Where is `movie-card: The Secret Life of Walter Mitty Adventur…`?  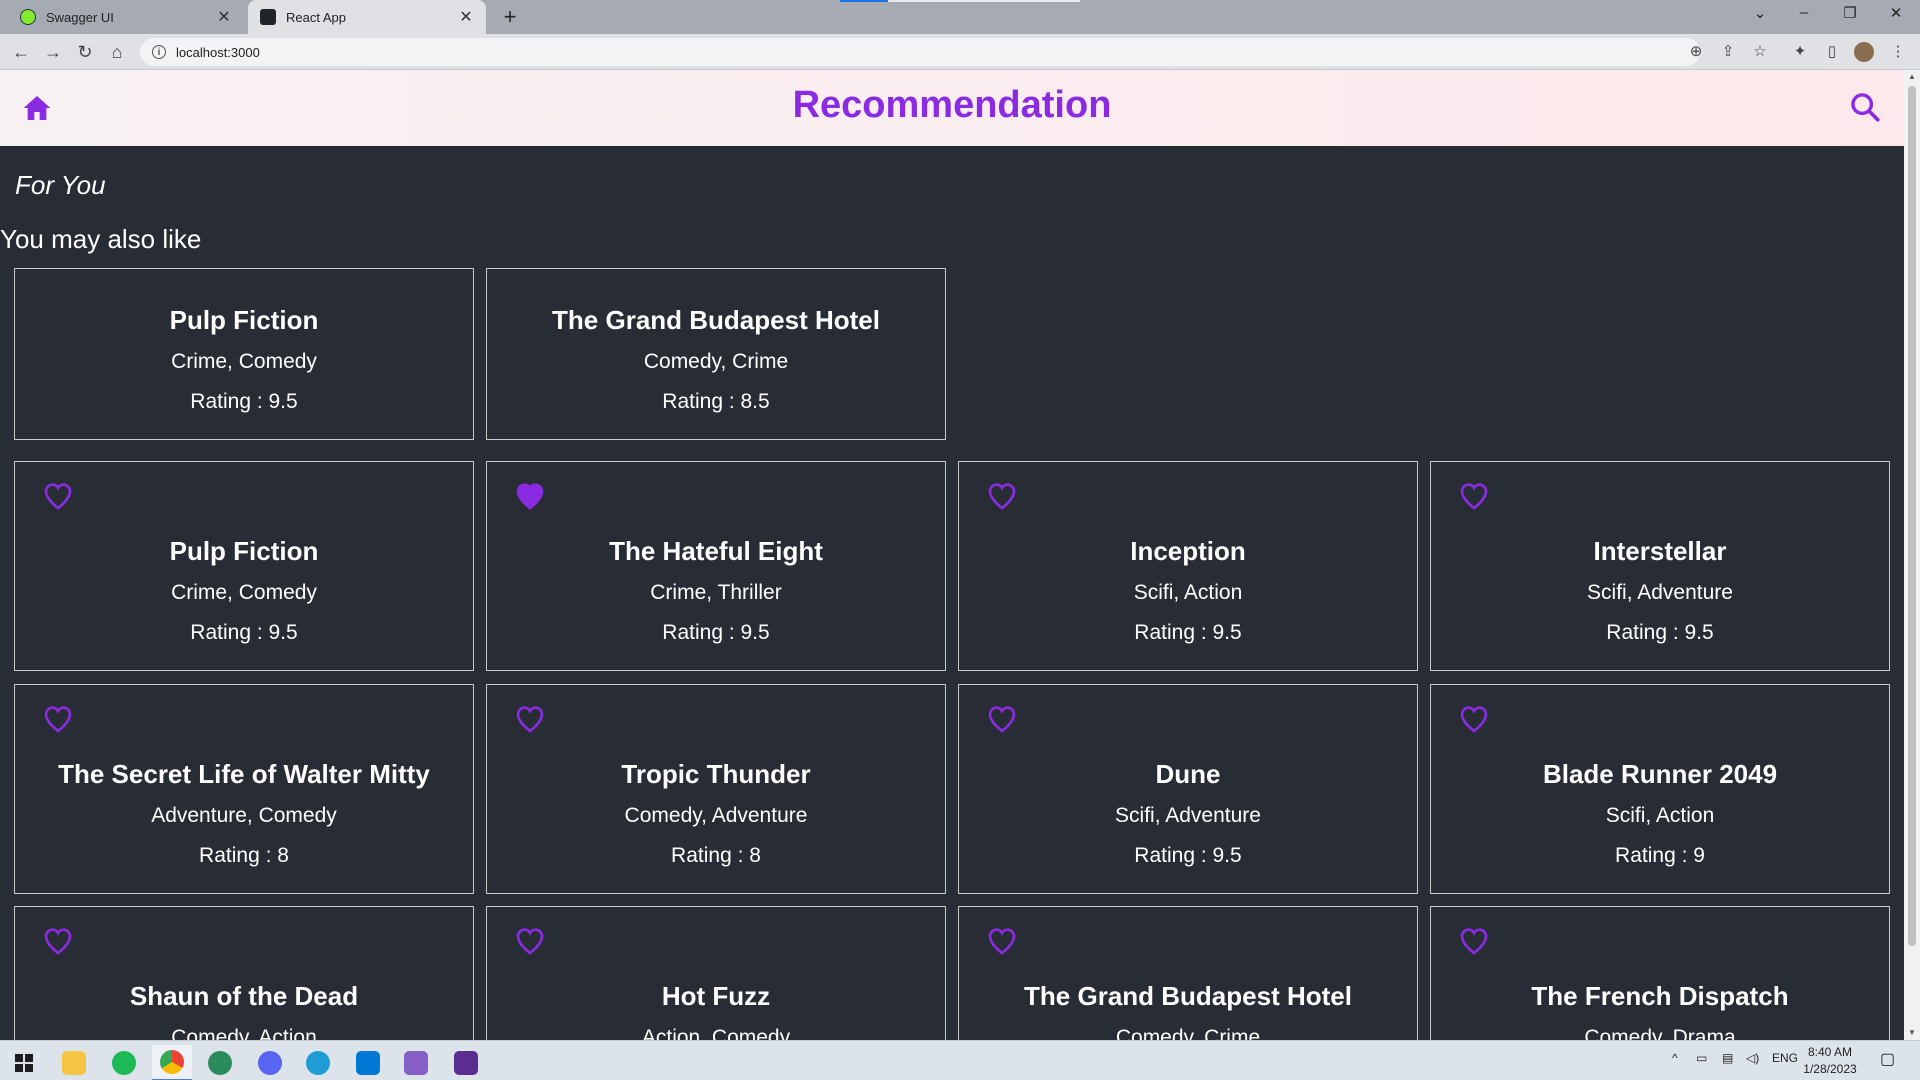 movie-card: The Secret Life of Walter Mitty Adventur… is located at coordinates (244, 789).